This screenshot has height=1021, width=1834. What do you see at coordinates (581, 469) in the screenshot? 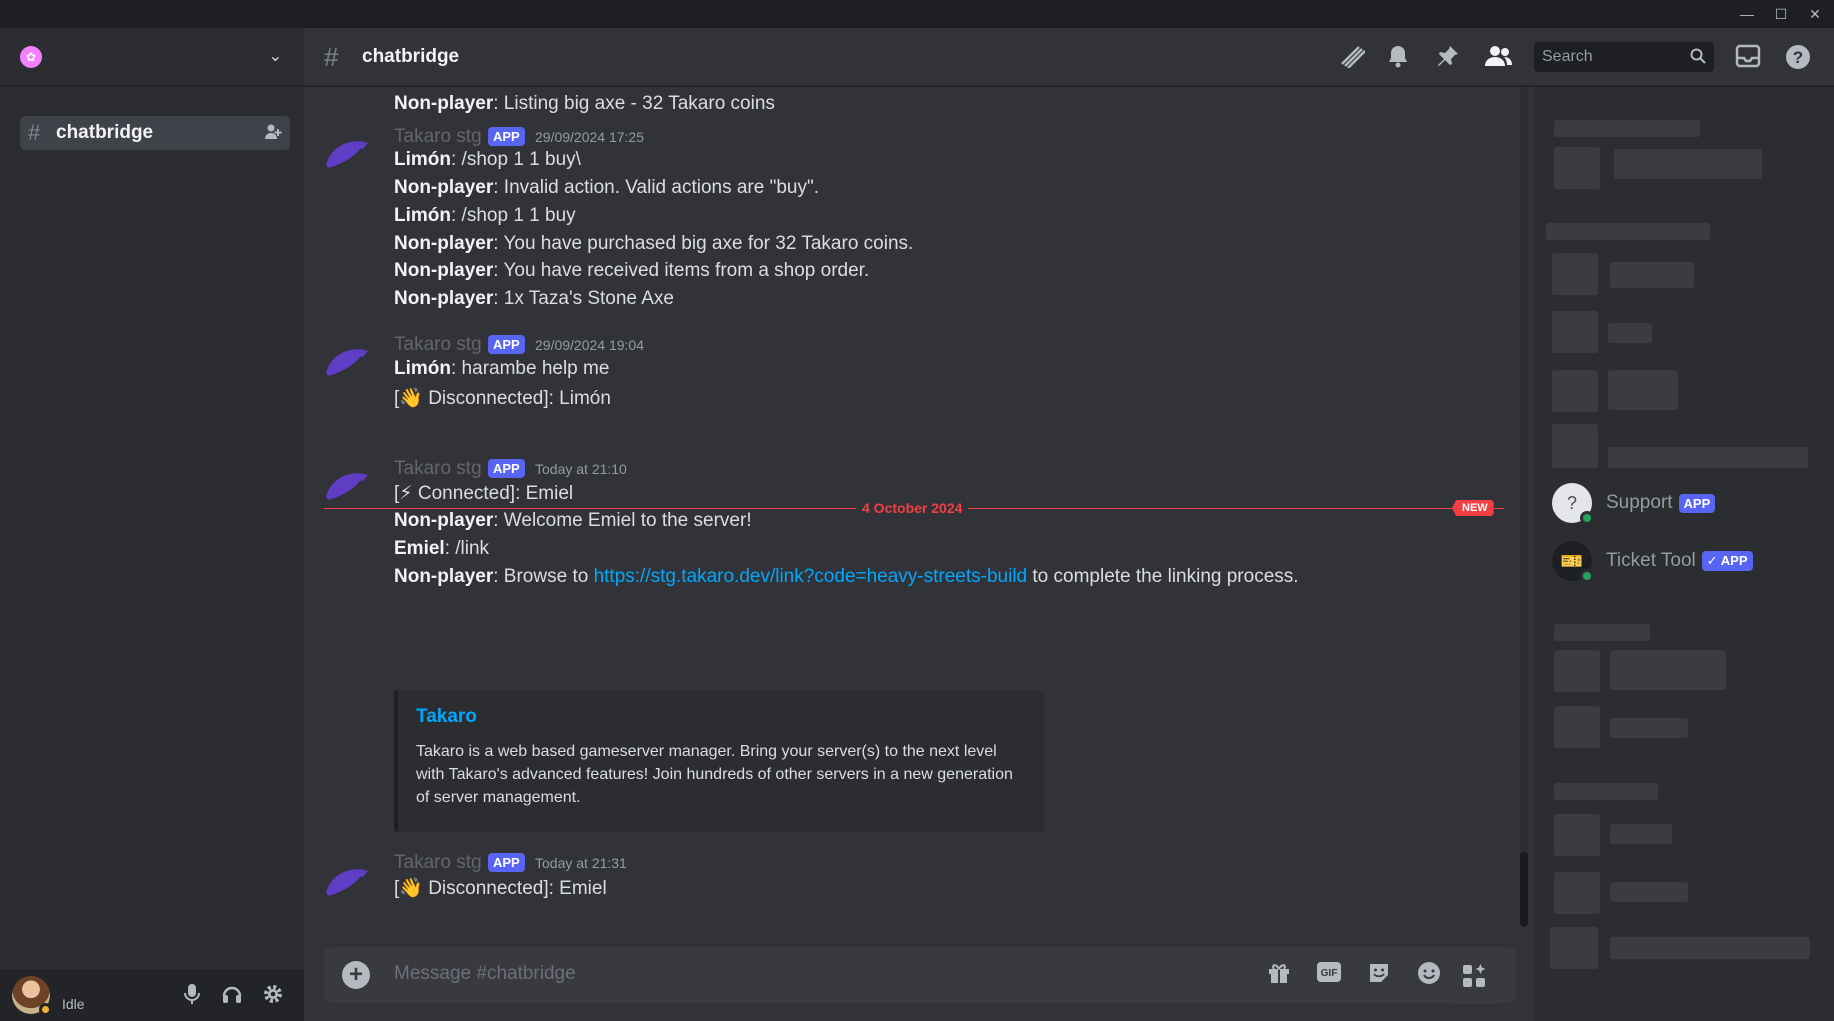
I see `message-timestamp: Today at 21:10` at bounding box center [581, 469].